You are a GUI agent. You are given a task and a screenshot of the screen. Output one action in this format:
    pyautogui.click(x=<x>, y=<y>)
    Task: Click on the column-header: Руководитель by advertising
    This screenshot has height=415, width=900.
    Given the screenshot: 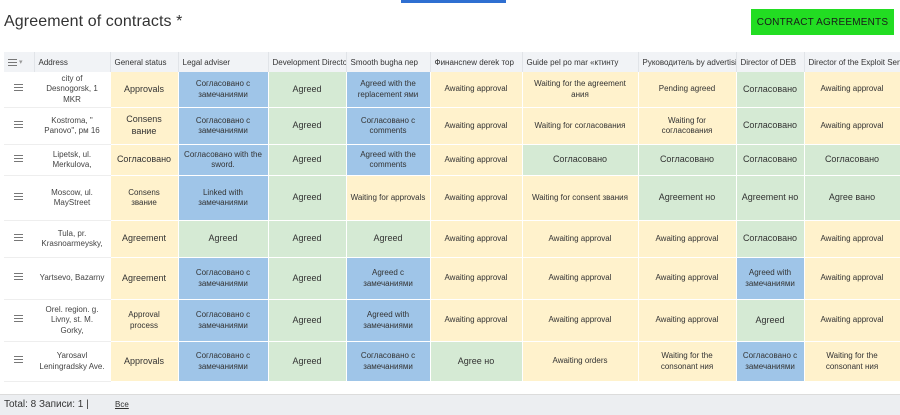 What is the action you would take?
    pyautogui.click(x=687, y=62)
    